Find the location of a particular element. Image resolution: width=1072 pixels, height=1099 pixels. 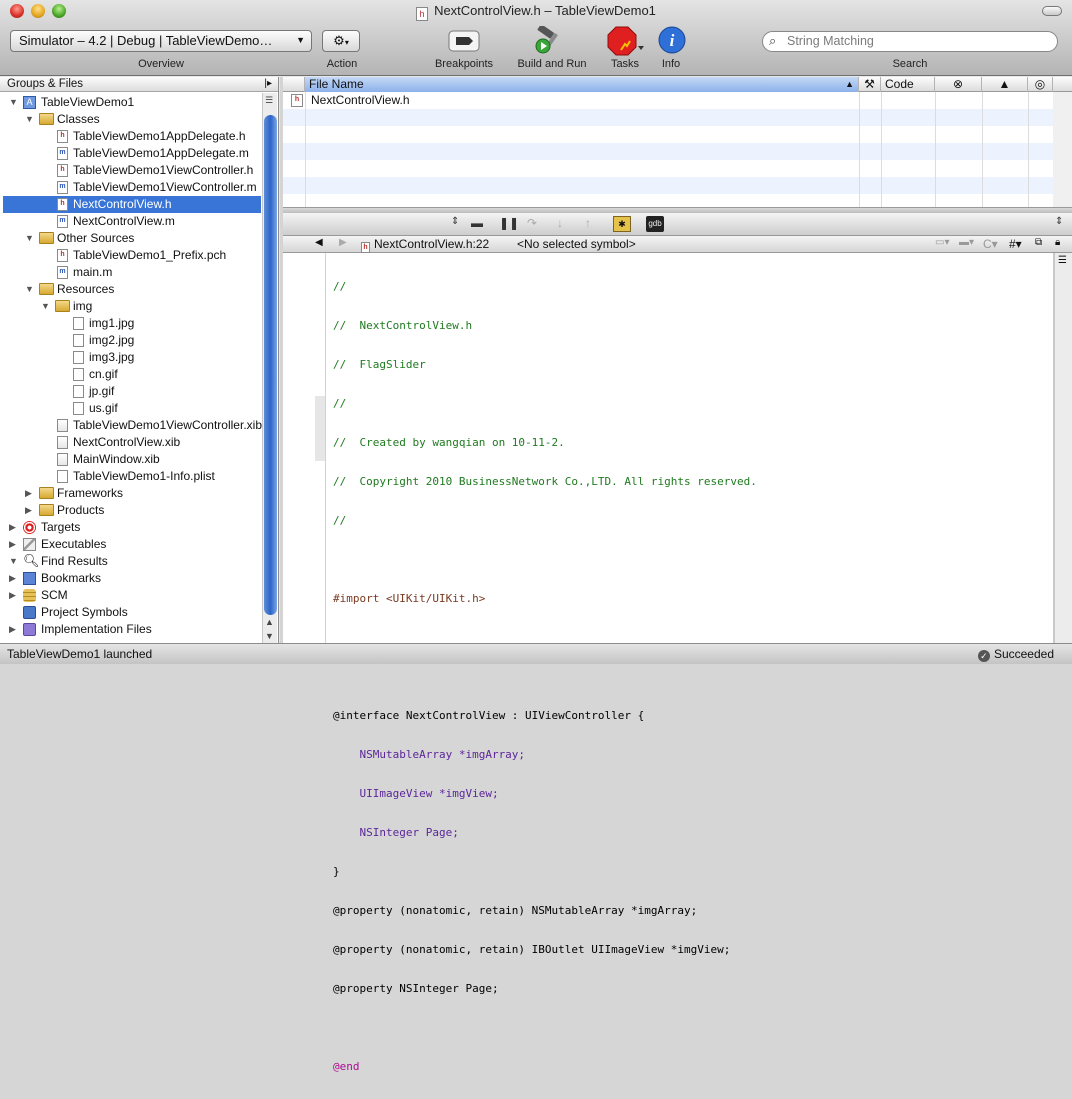

warning-icon: ▲ is located at coordinates (1004, 84).